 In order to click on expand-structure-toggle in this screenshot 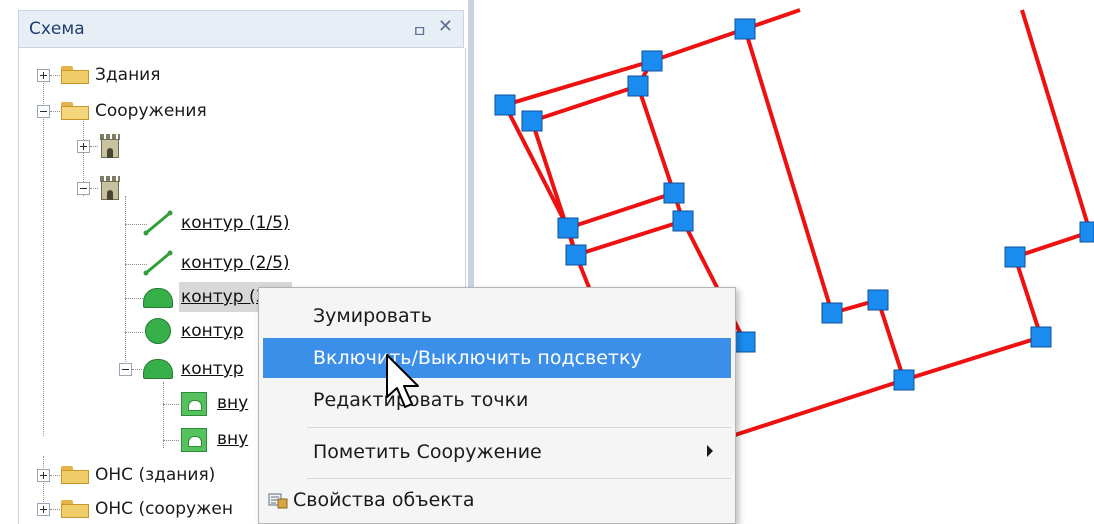, I will do `click(83, 146)`.